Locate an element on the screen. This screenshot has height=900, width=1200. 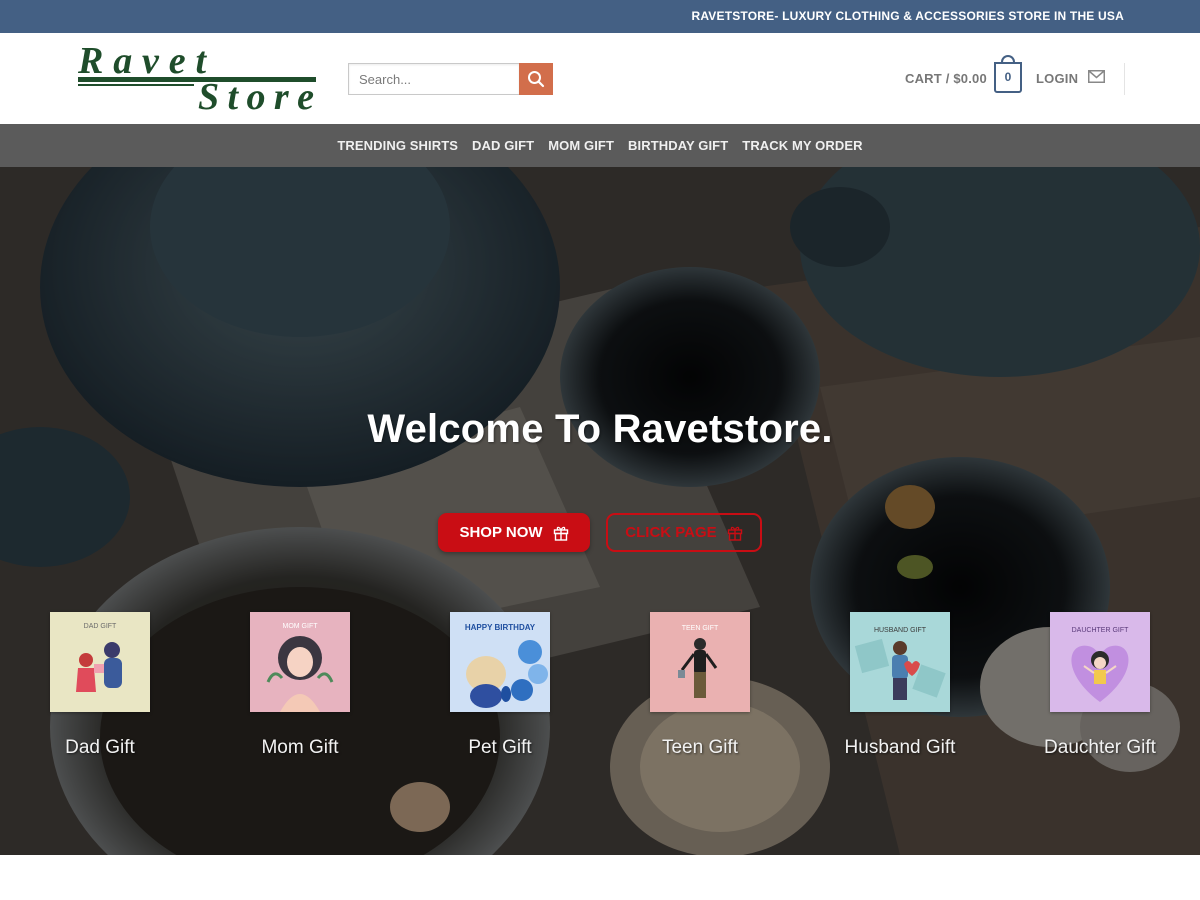
category-daughter-gift: DAUCHTER GIFT Dauchter Gift is located at coordinates (1100, 688).